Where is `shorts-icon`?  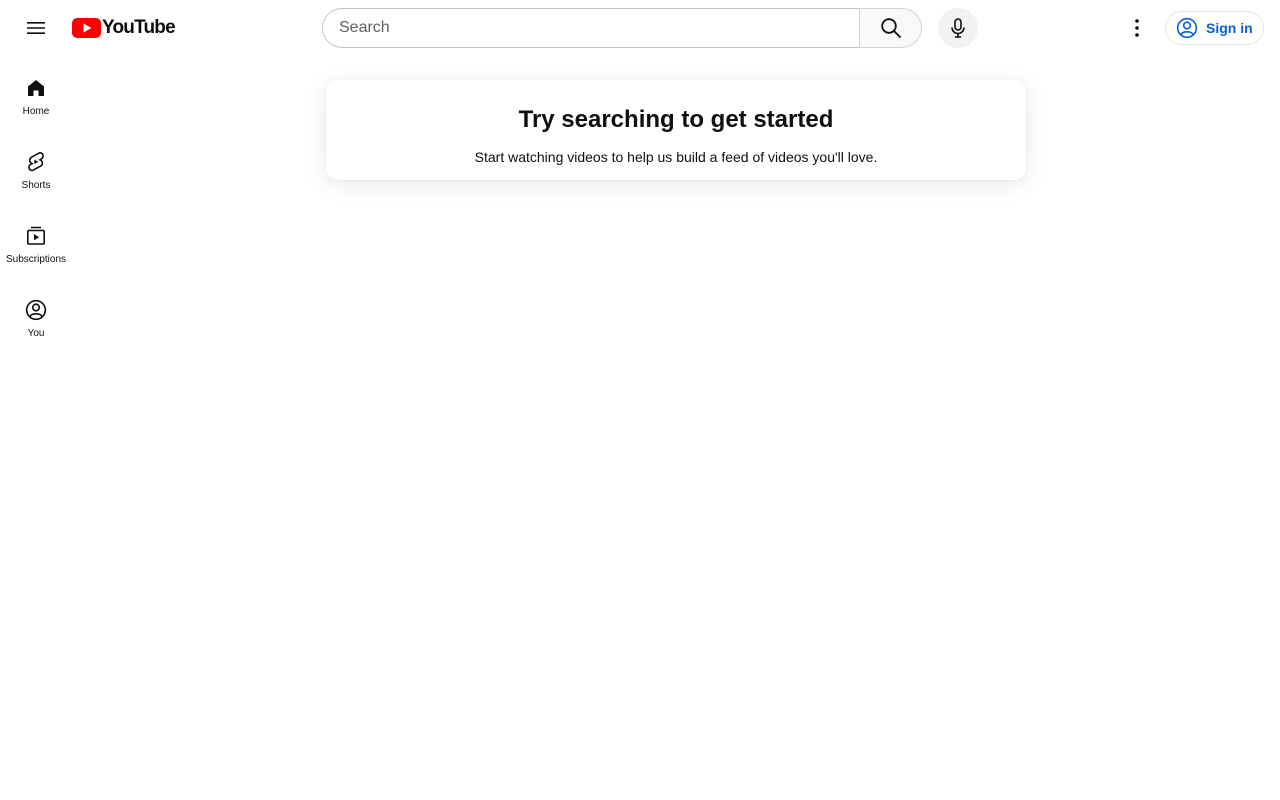 shorts-icon is located at coordinates (36, 162).